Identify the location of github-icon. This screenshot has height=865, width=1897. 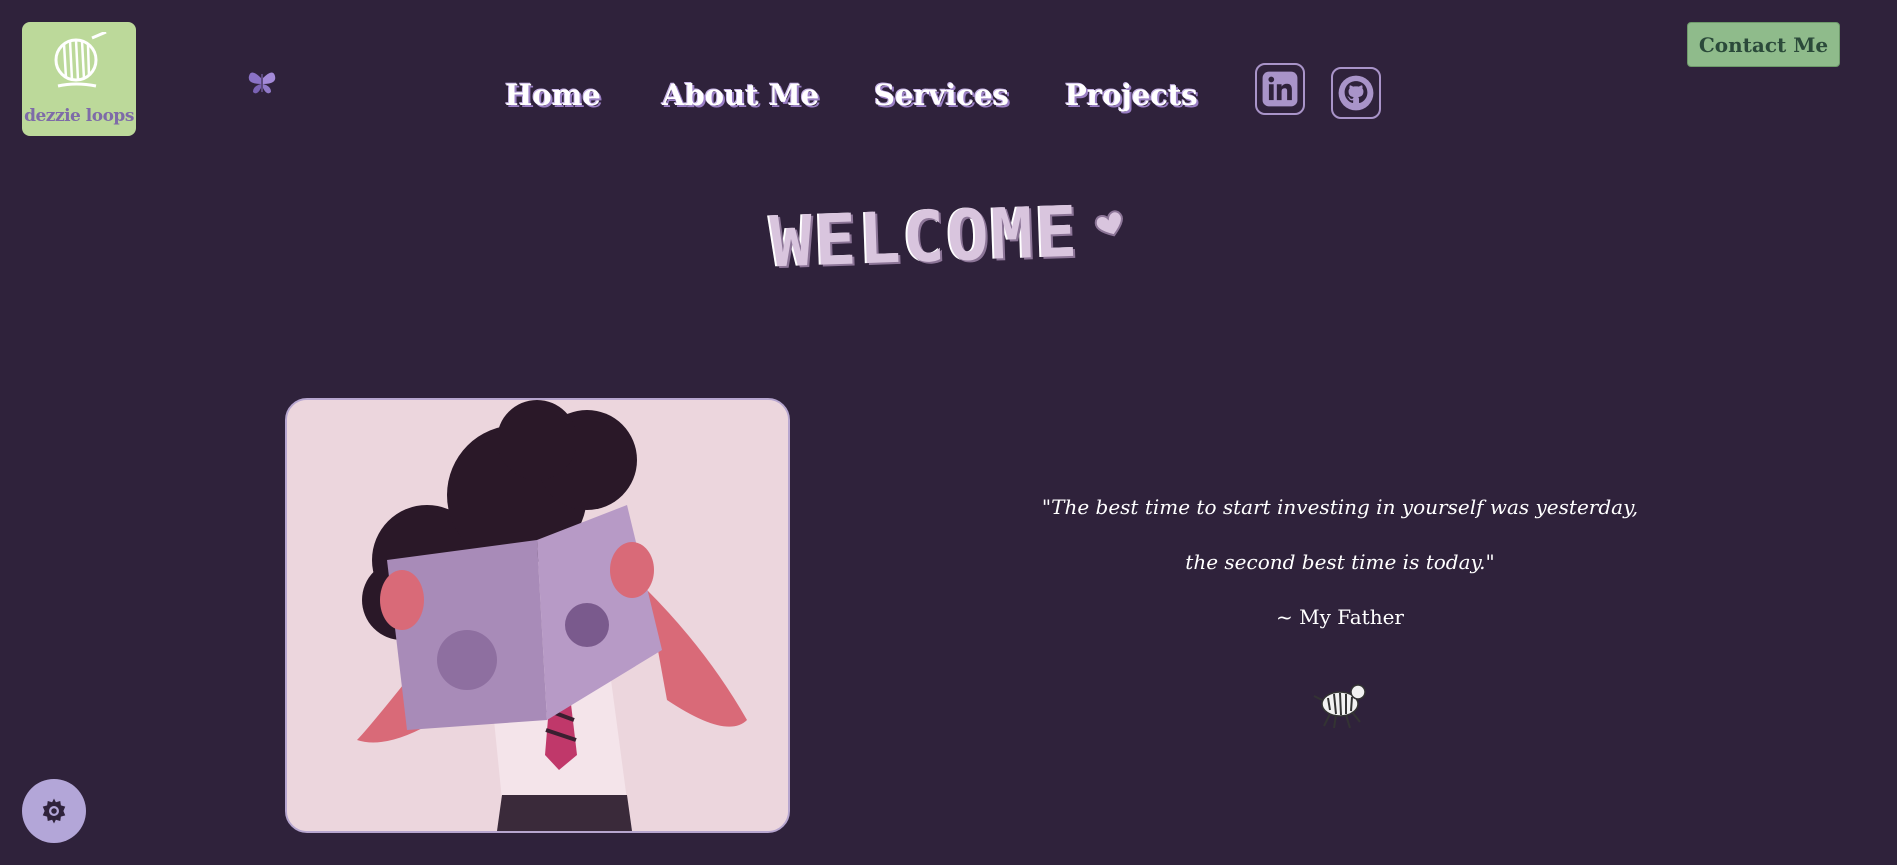
(1356, 93).